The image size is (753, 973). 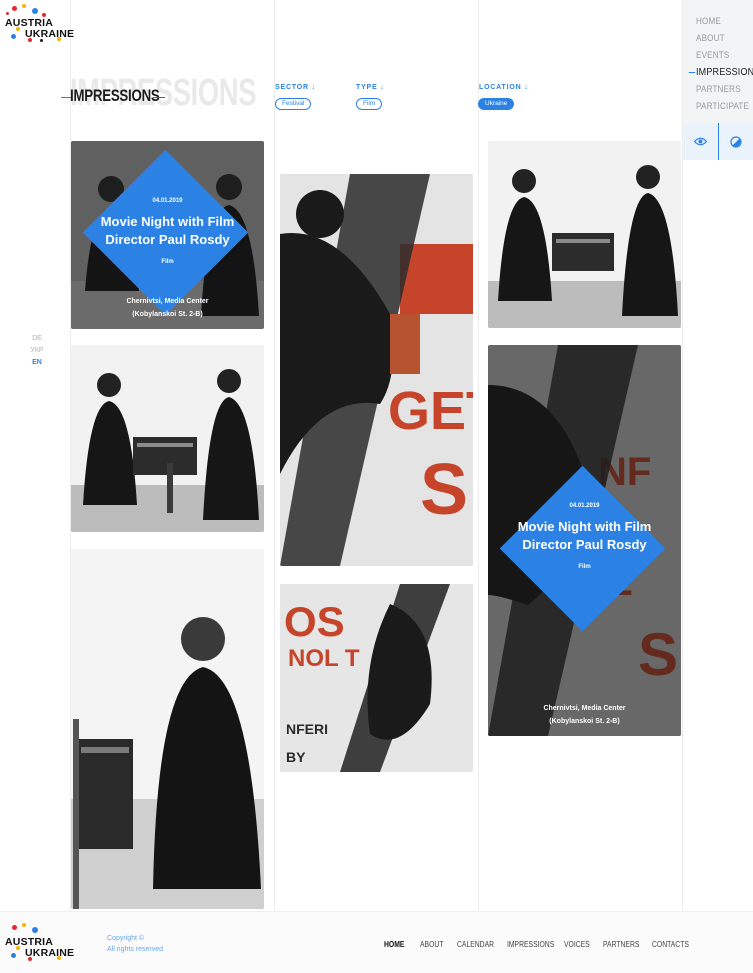 I want to click on nav-item-home: HOME, so click(x=724, y=23).